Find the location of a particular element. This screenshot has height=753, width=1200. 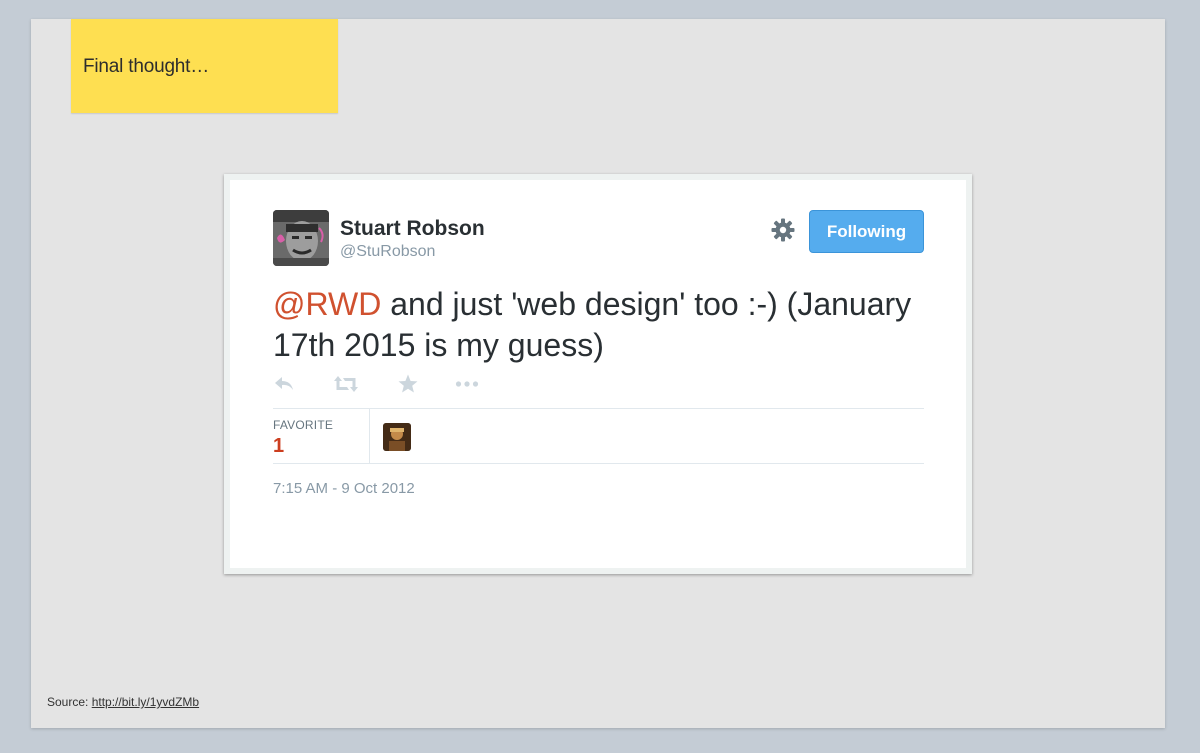

favorite-label: FAVORITE is located at coordinates (303, 425).